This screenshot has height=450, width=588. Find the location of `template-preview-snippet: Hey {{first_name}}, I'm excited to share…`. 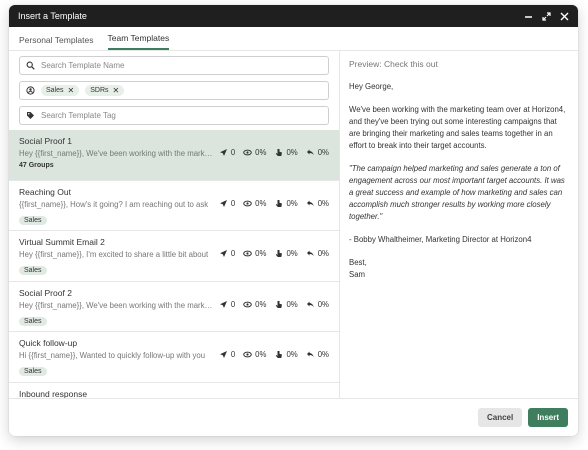

template-preview-snippet: Hey {{first_name}}, I'm excited to share… is located at coordinates (114, 254).